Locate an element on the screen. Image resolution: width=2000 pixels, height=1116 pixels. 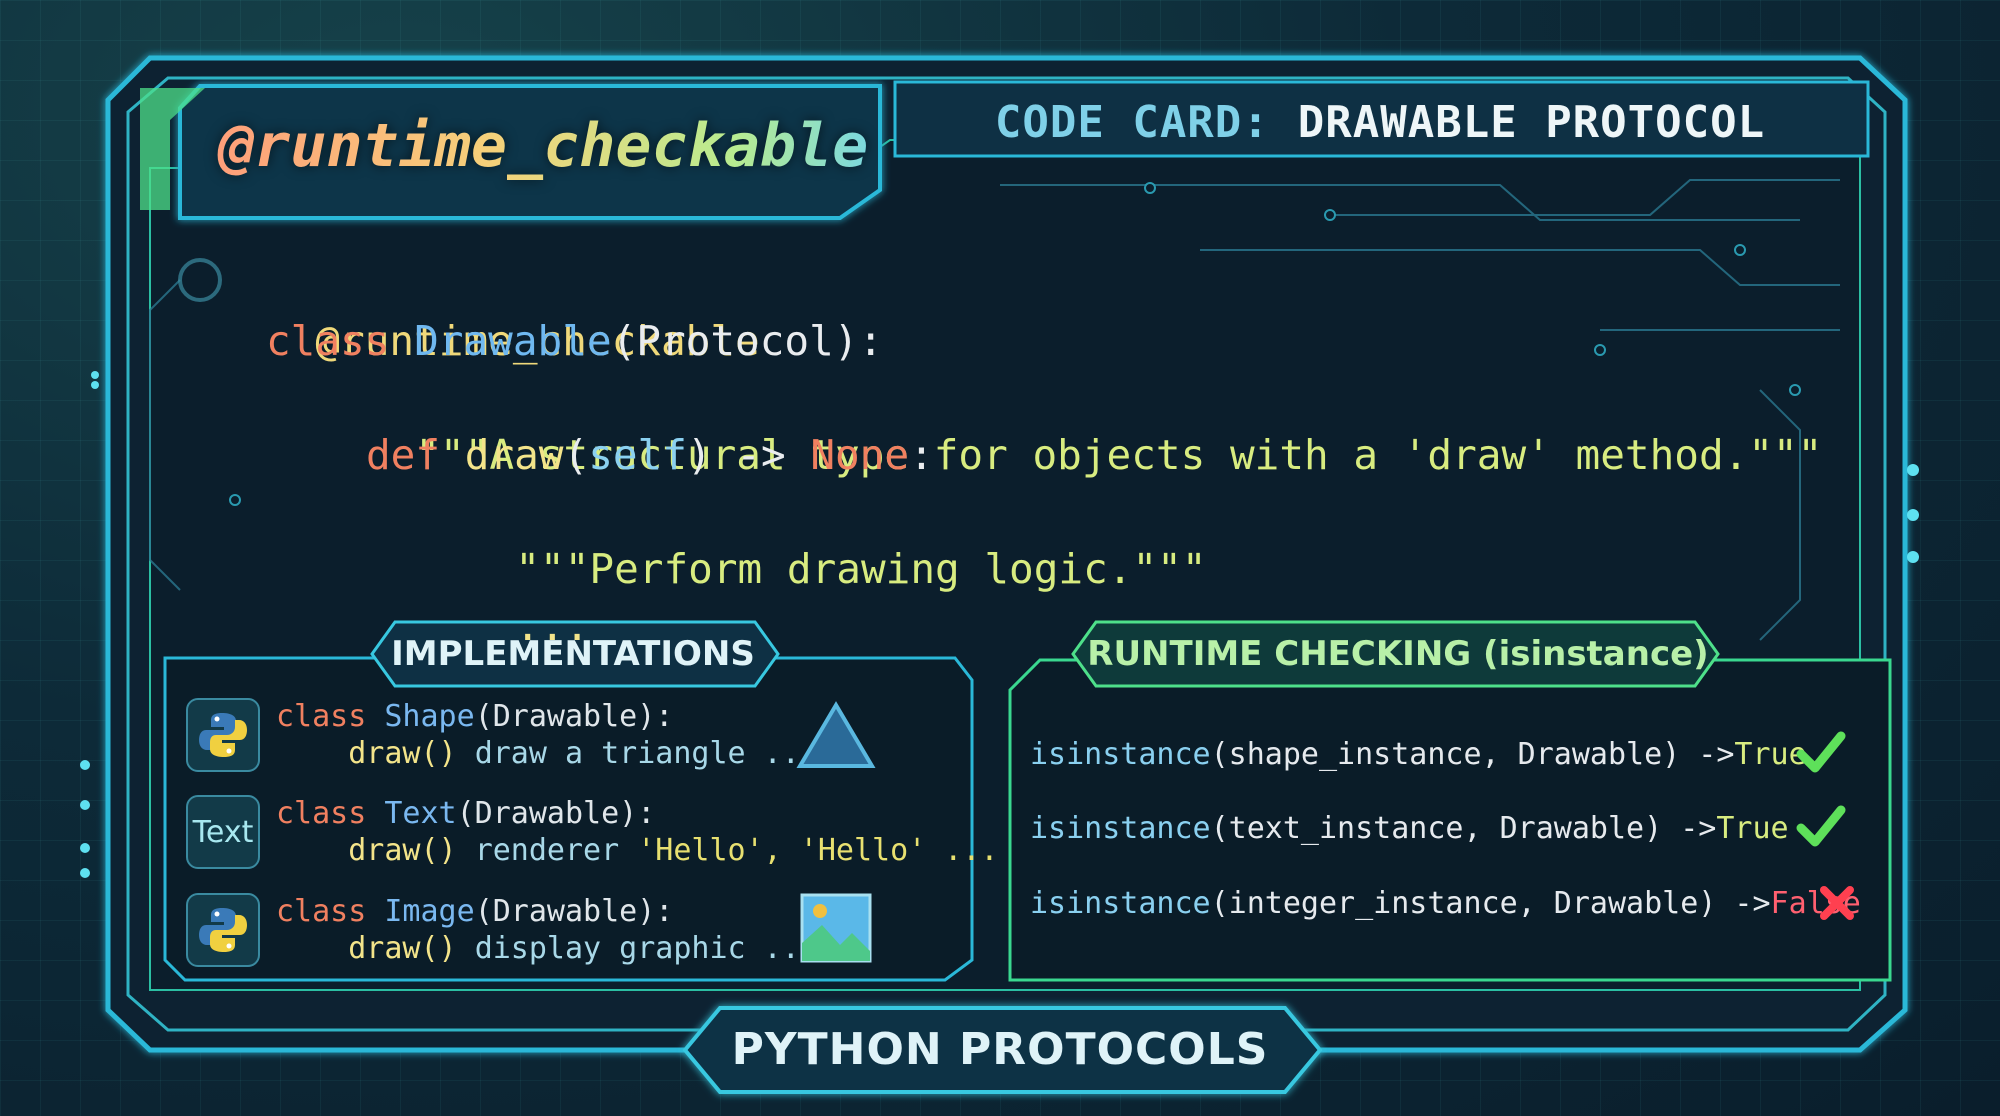
code-line-class: class Drawable(Protocol): is located at coordinates (574, 341).